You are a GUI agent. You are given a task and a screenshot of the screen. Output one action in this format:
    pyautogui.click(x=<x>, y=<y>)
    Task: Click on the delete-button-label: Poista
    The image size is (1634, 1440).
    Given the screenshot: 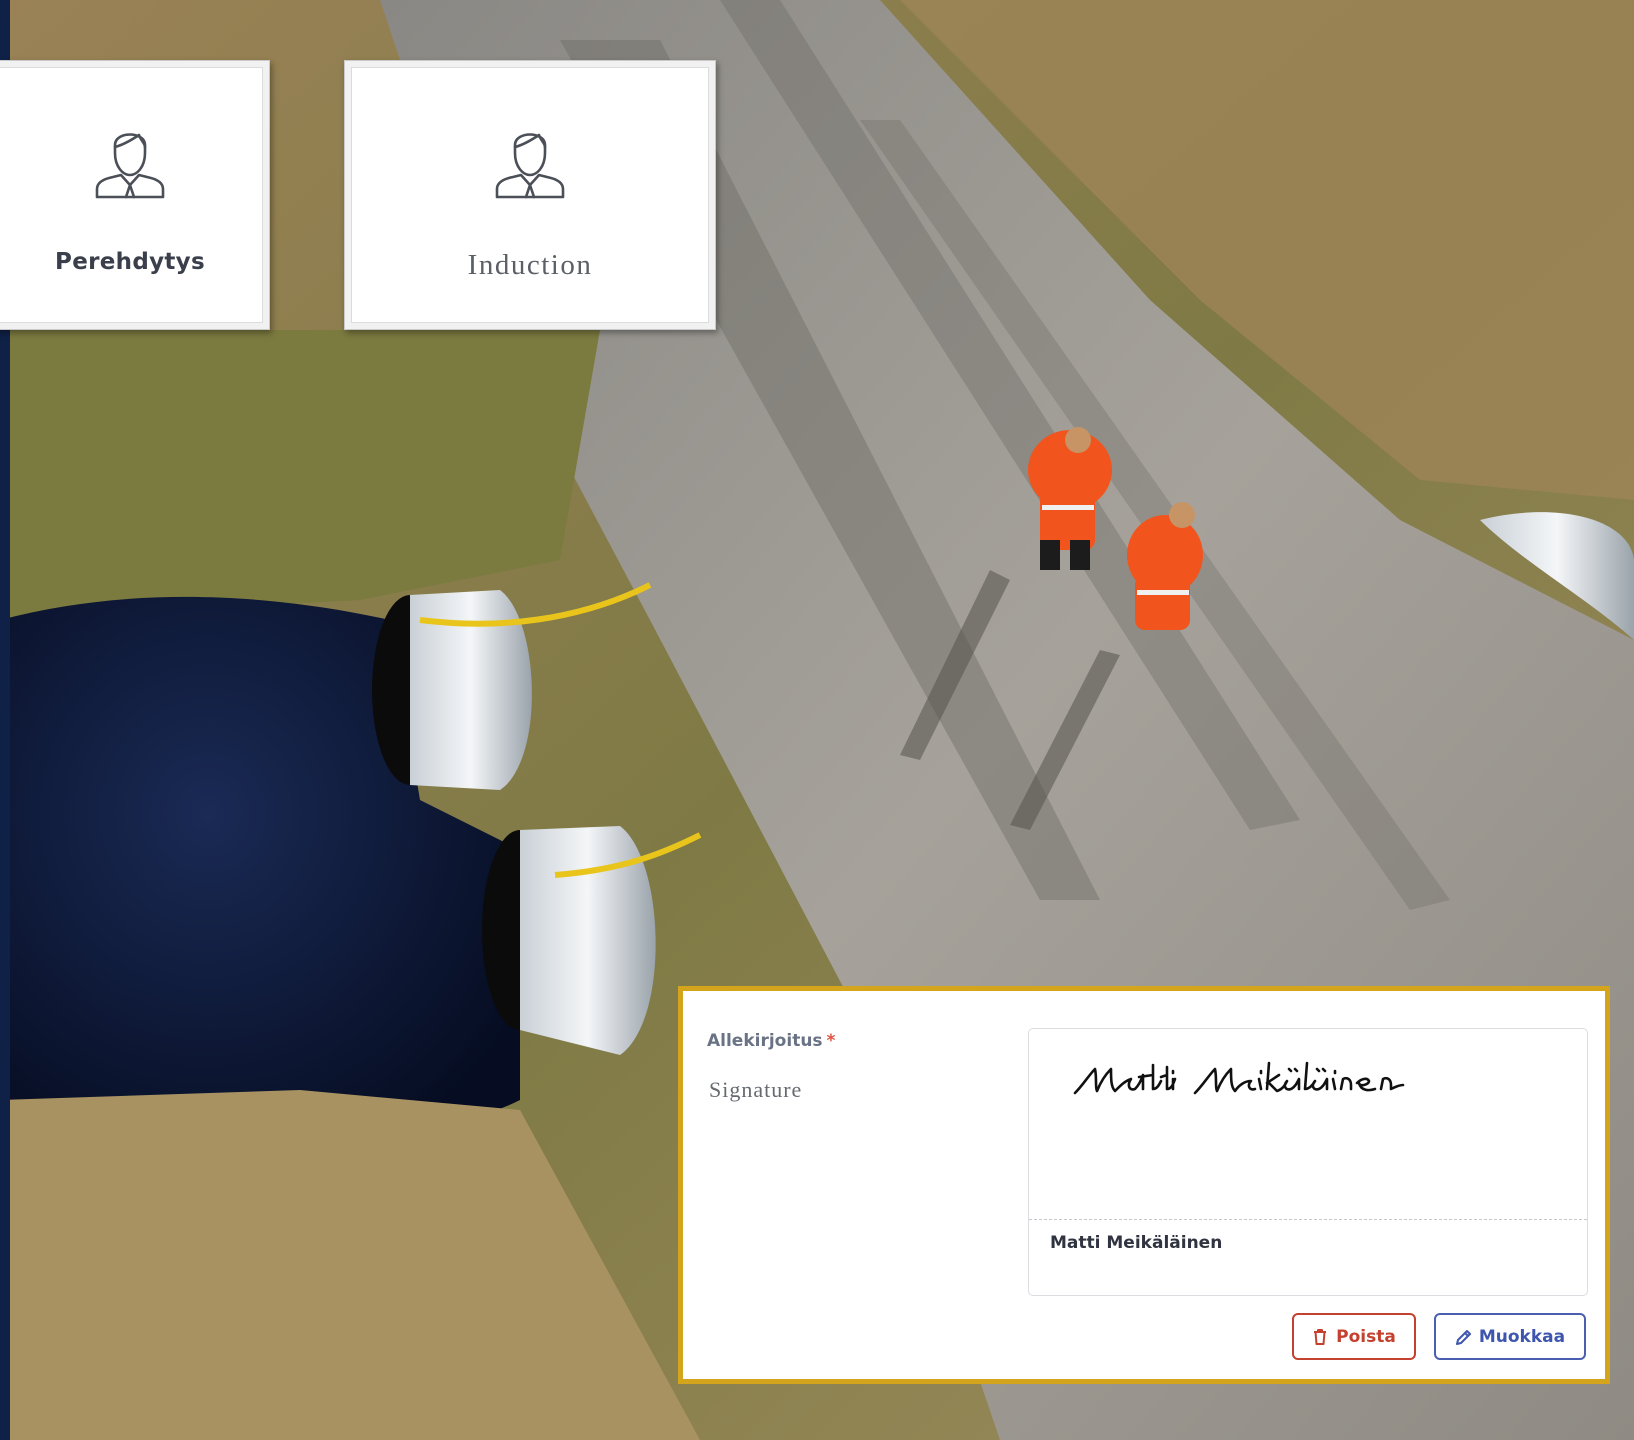 What is the action you would take?
    pyautogui.click(x=1366, y=1336)
    